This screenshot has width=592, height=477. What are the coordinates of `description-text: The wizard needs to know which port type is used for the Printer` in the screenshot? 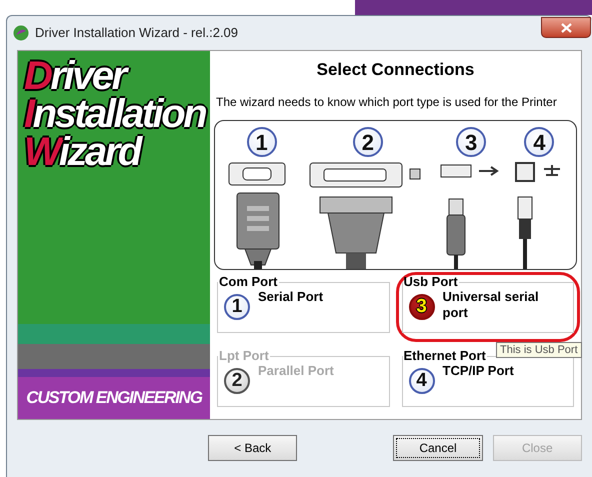 It's located at (386, 102).